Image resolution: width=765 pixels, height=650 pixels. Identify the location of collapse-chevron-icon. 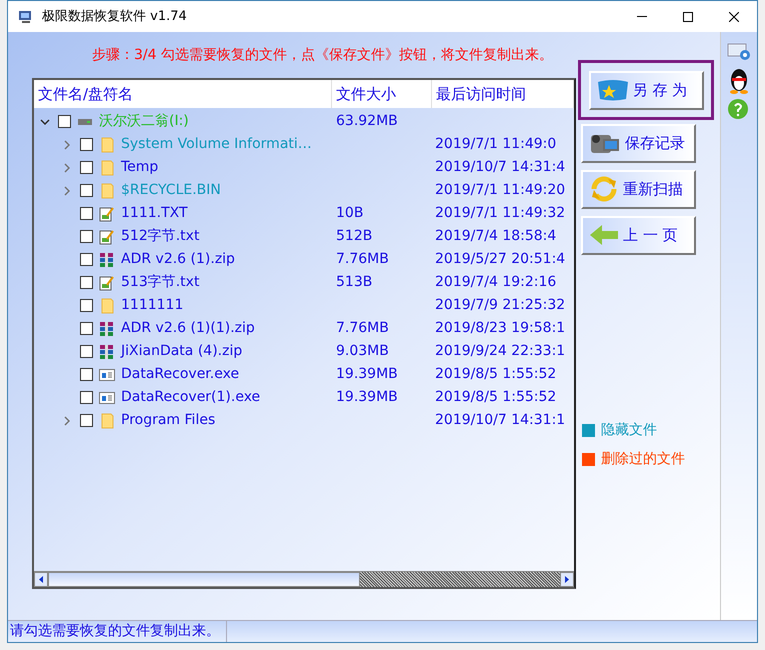
(45, 121).